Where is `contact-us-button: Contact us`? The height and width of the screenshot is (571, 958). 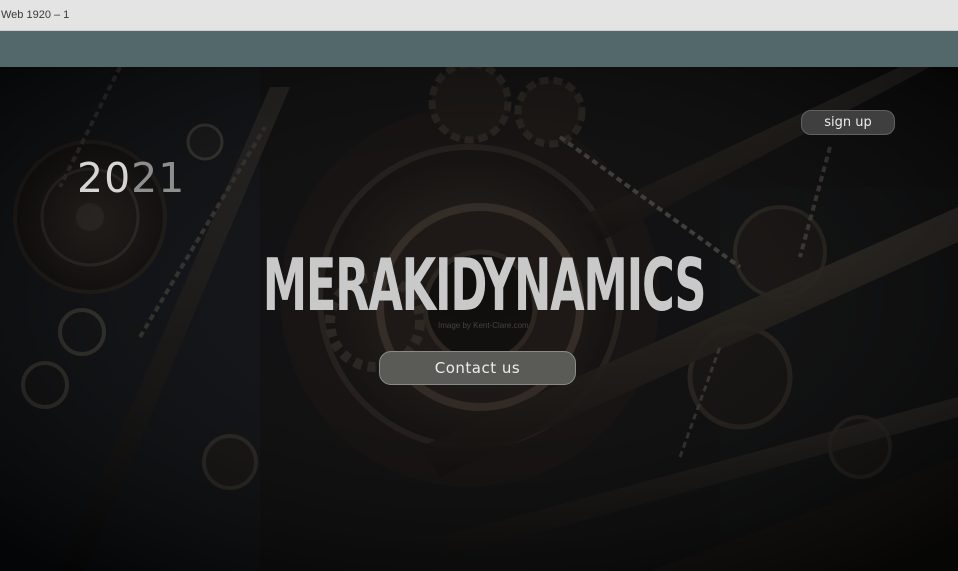 contact-us-button: Contact us is located at coordinates (477, 368).